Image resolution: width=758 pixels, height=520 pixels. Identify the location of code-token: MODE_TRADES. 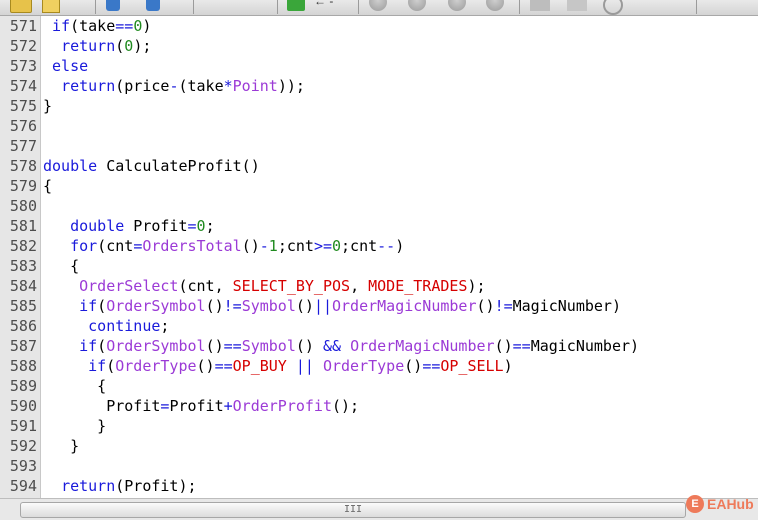
(418, 286).